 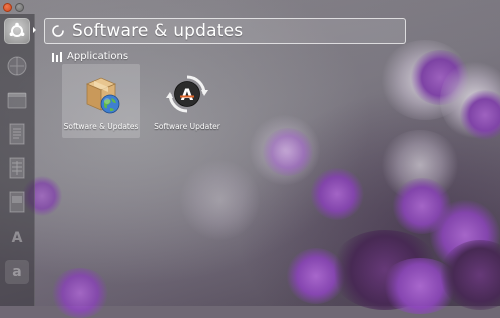 I want to click on files-icon, so click(x=17, y=100).